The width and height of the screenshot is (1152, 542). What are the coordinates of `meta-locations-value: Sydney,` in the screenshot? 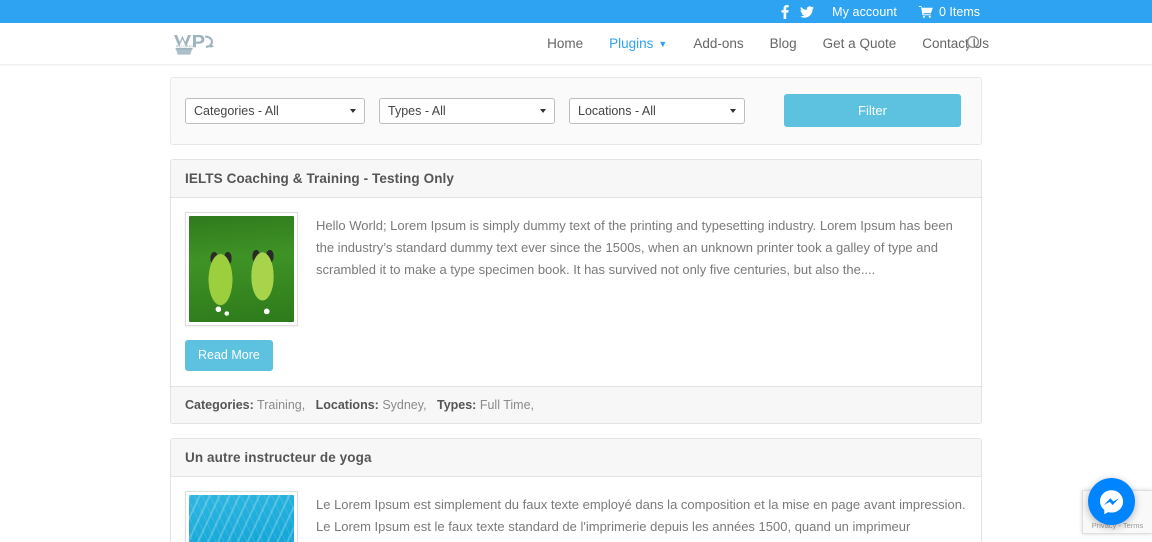 It's located at (404, 405).